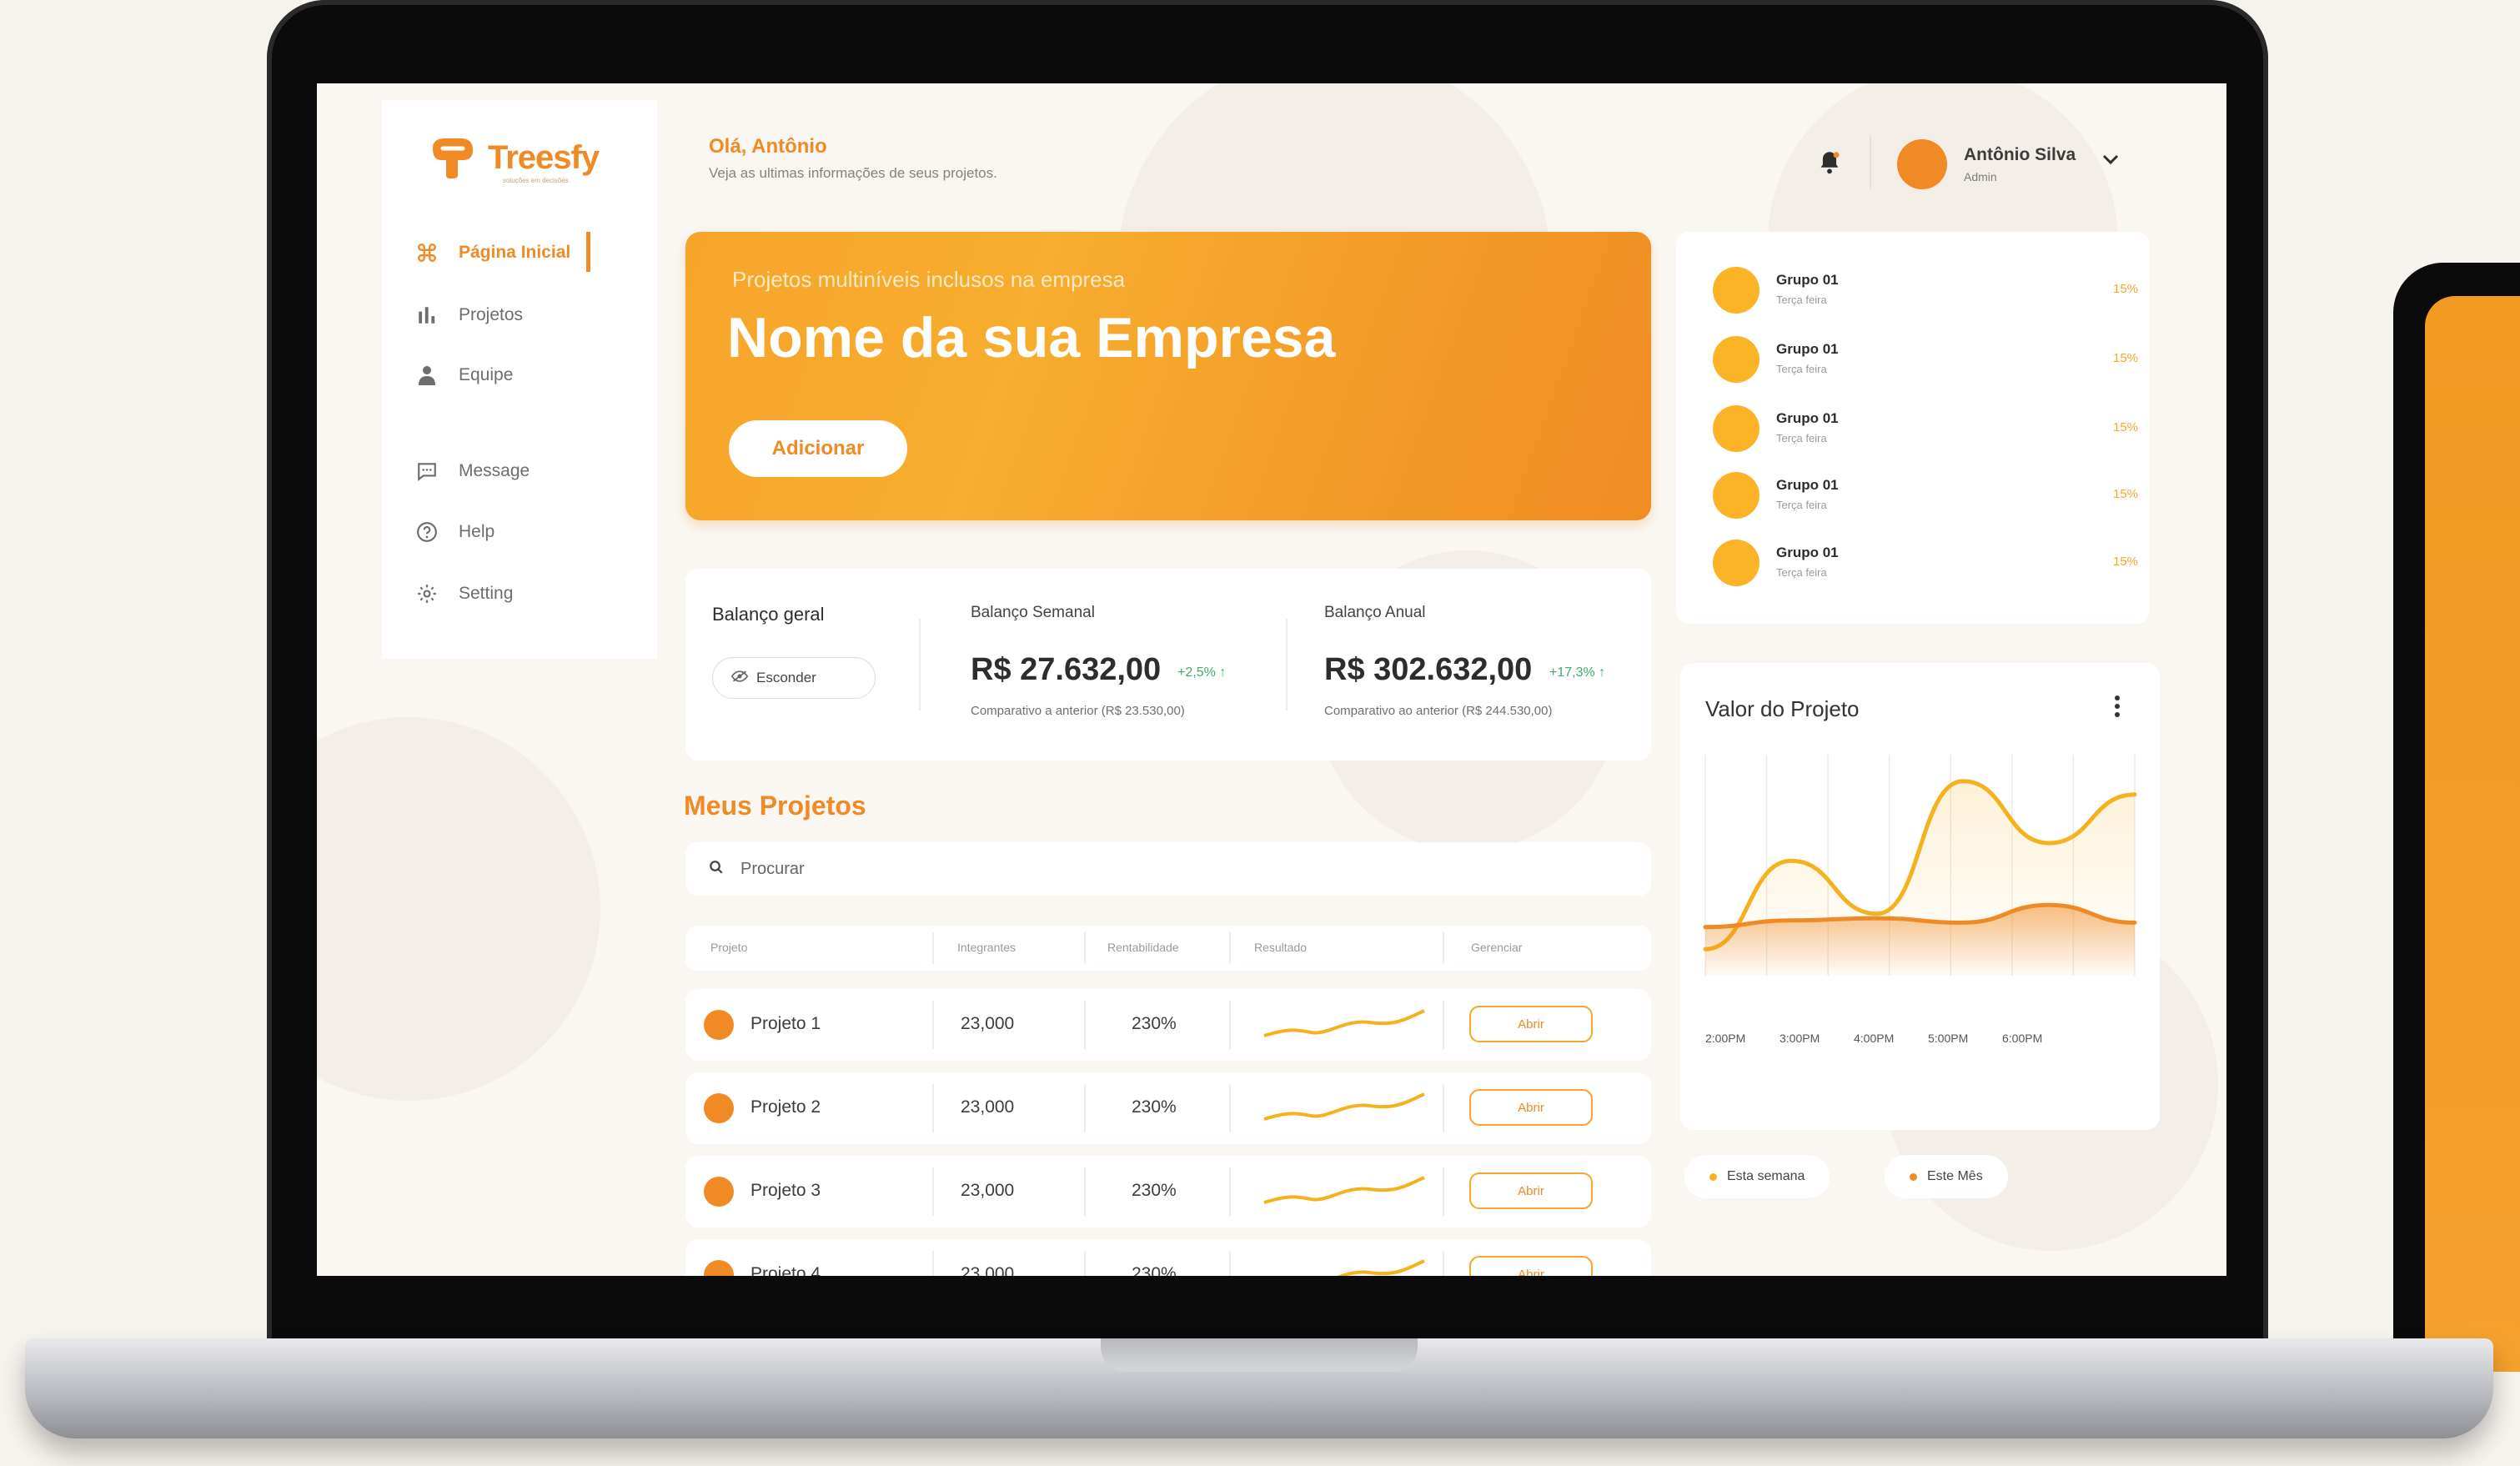 Image resolution: width=2520 pixels, height=1466 pixels. Describe the element at coordinates (1800, 1038) in the screenshot. I see `x-tick-label: 3:00PM` at that location.